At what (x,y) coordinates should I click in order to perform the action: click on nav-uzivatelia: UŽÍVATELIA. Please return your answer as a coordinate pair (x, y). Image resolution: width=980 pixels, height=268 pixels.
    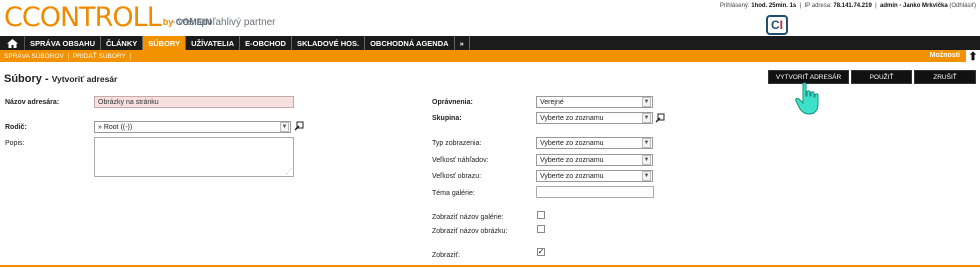
    Looking at the image, I should click on (213, 43).